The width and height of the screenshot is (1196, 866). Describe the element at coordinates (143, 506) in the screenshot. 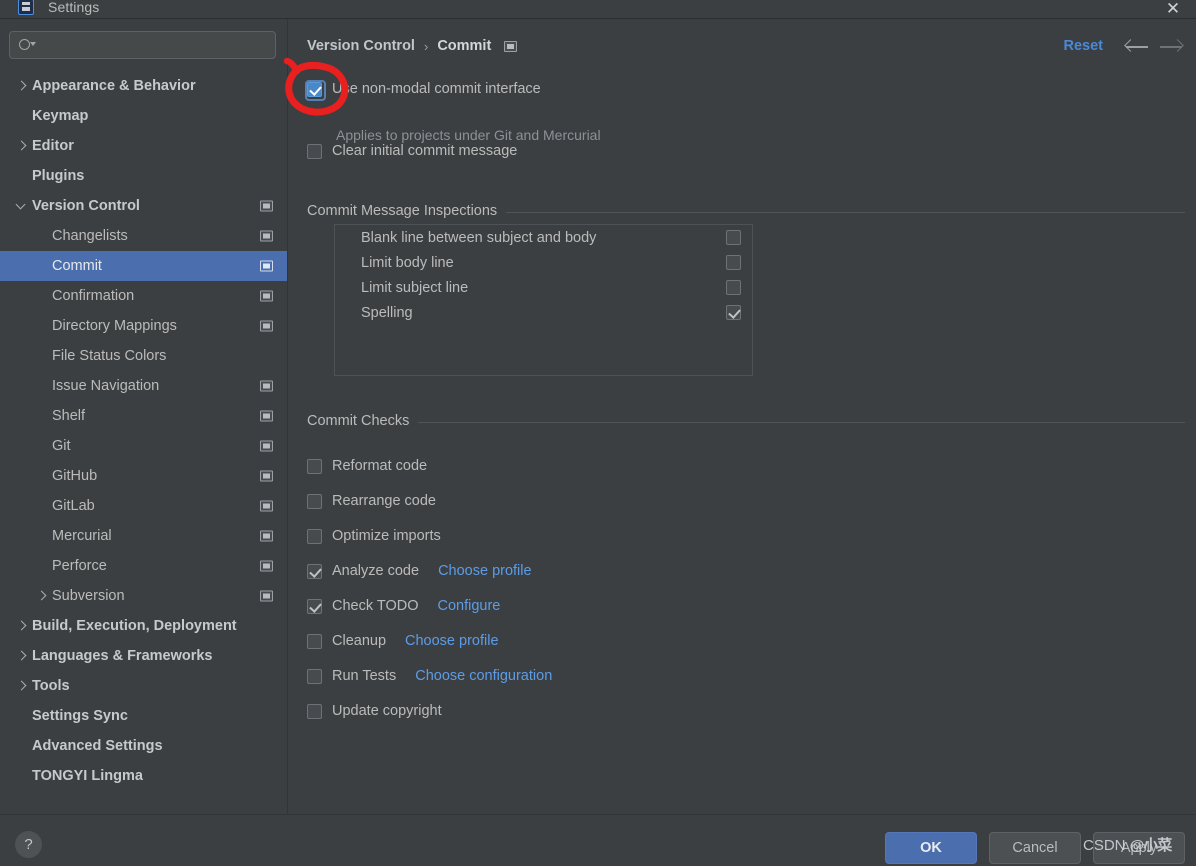

I see `sidebar-item-gitlab: GitLab` at that location.